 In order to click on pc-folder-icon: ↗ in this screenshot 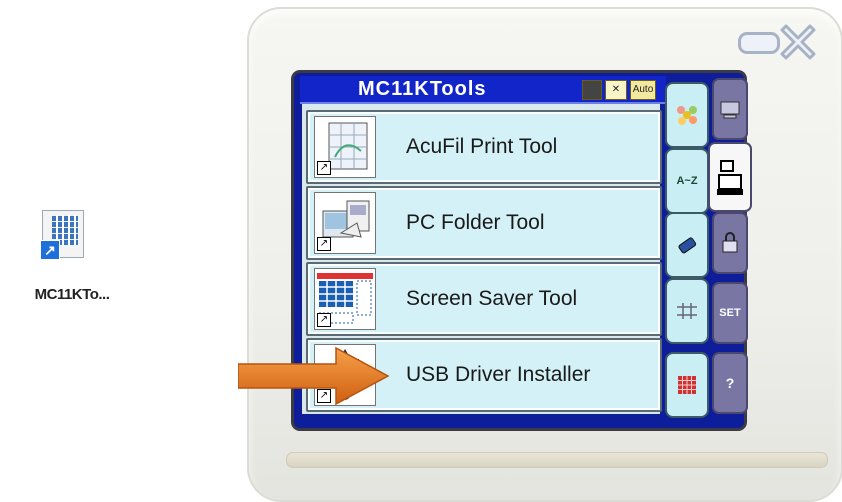, I will do `click(345, 223)`.